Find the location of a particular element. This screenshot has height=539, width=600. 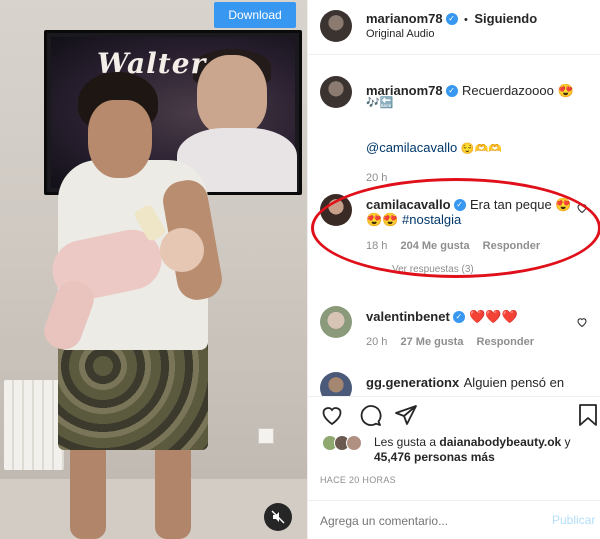

comment-text: Recuerdazoooo 😍 is located at coordinates (518, 90).